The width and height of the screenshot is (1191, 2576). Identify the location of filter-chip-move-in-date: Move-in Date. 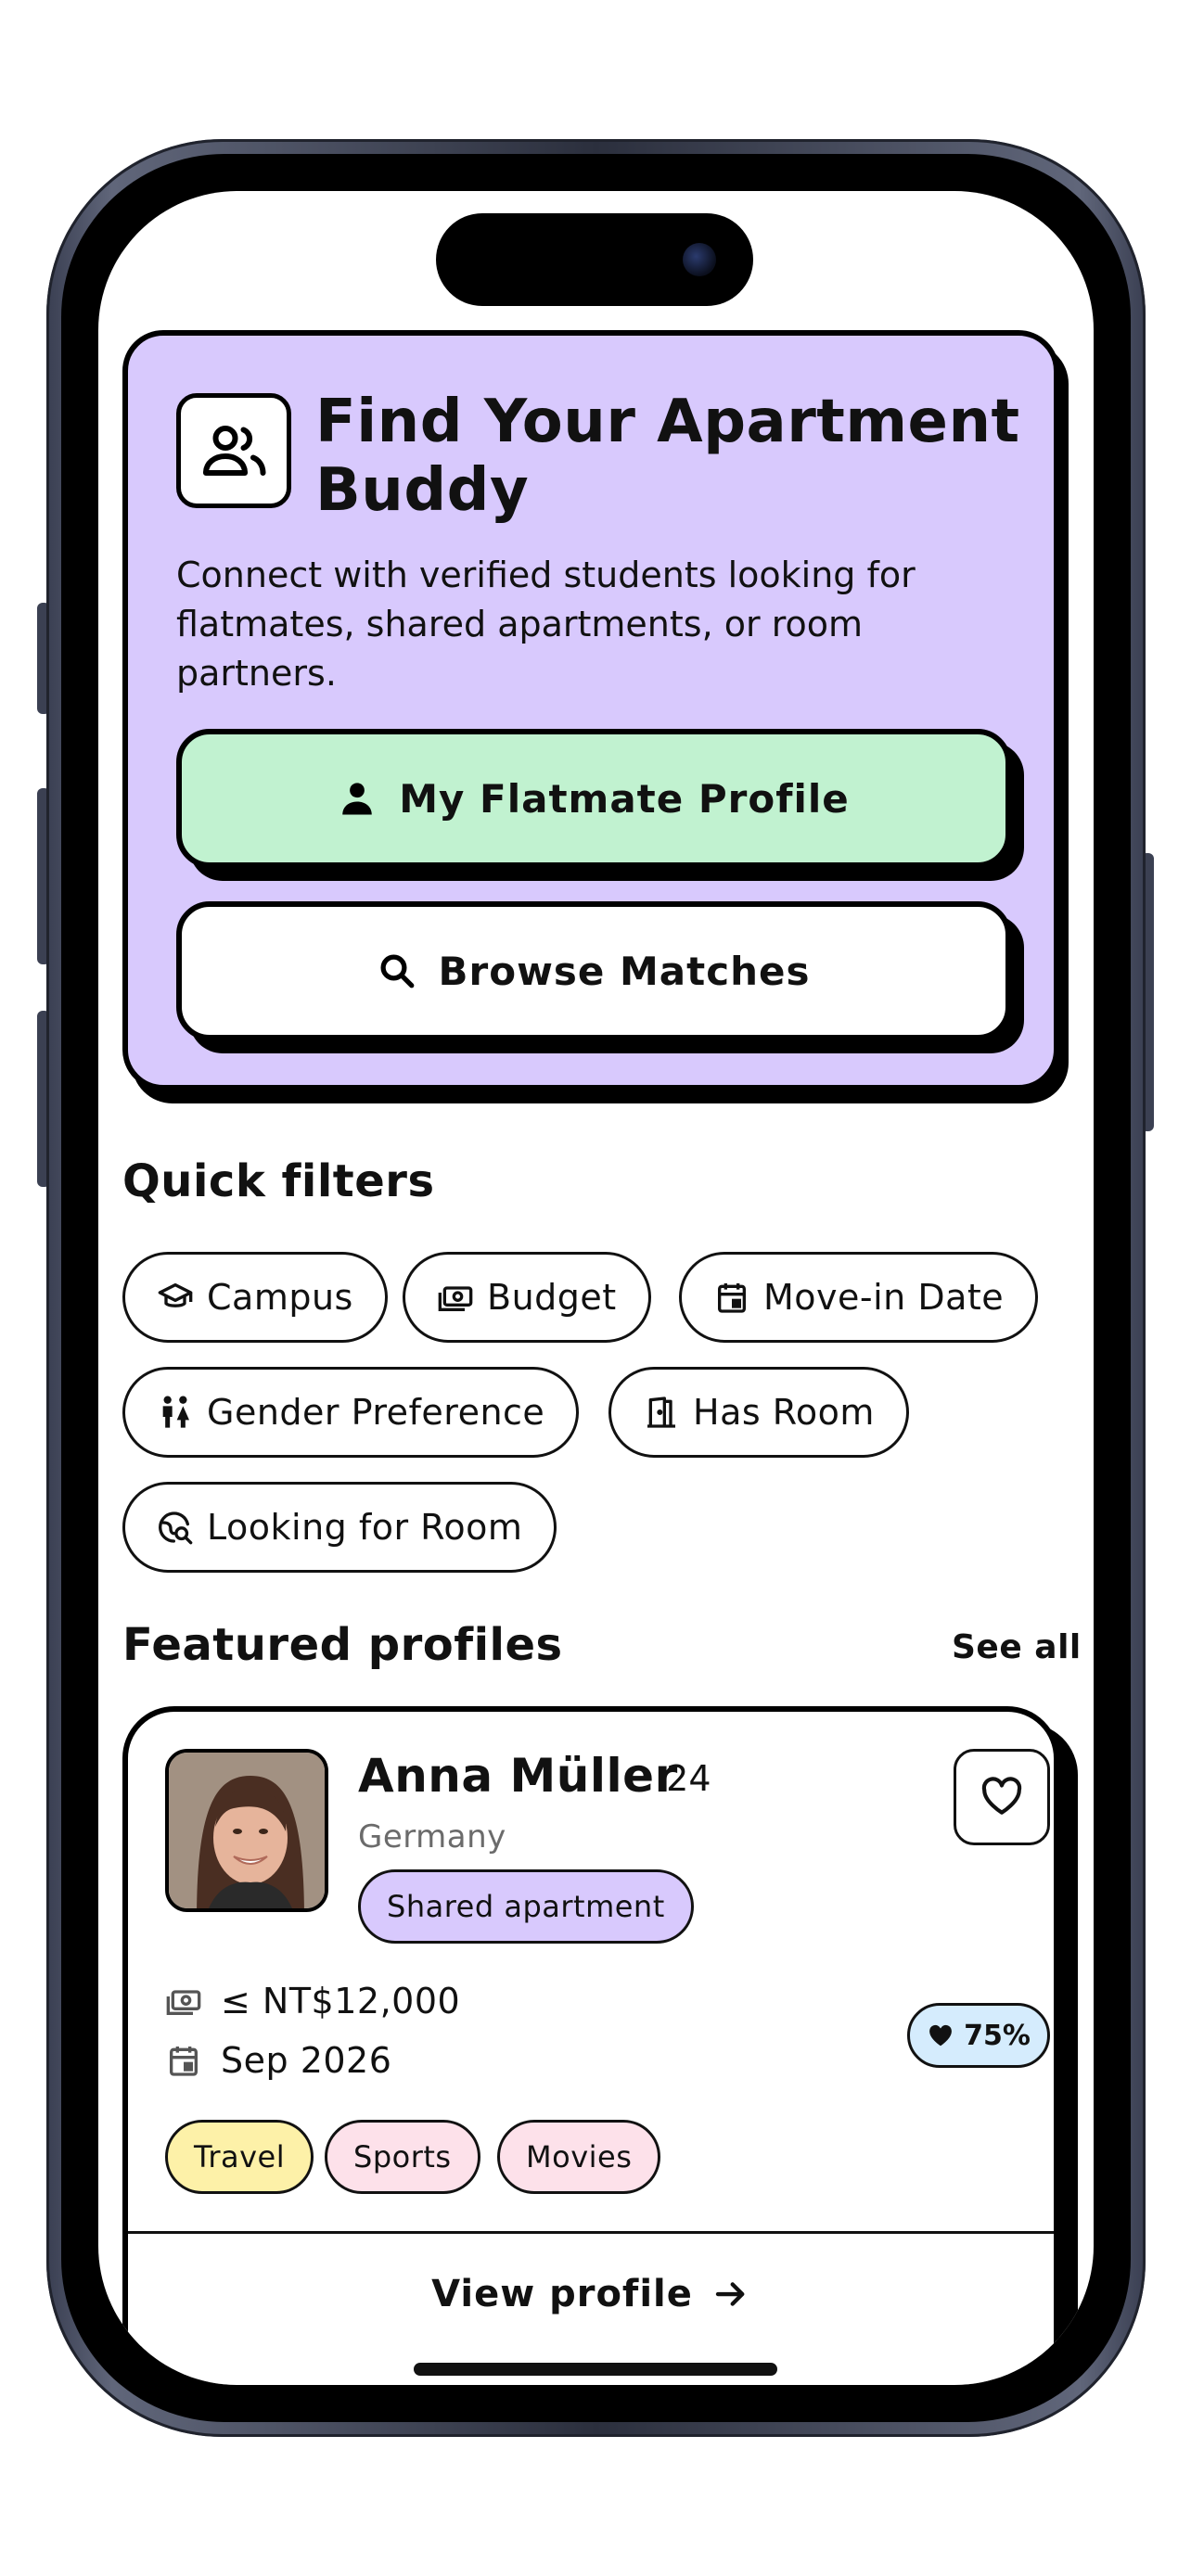
(859, 1297).